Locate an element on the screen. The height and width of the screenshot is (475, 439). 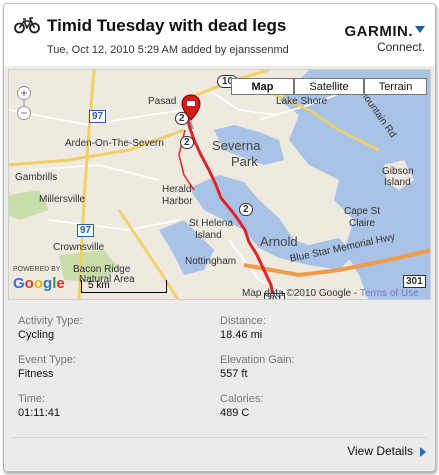
label-claire: Claire is located at coordinates (362, 223).